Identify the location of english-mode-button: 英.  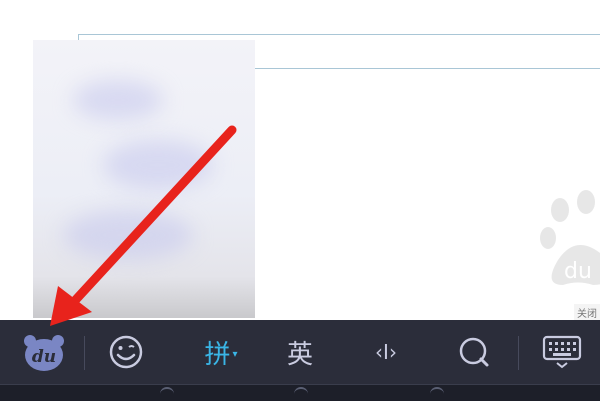
(300, 352).